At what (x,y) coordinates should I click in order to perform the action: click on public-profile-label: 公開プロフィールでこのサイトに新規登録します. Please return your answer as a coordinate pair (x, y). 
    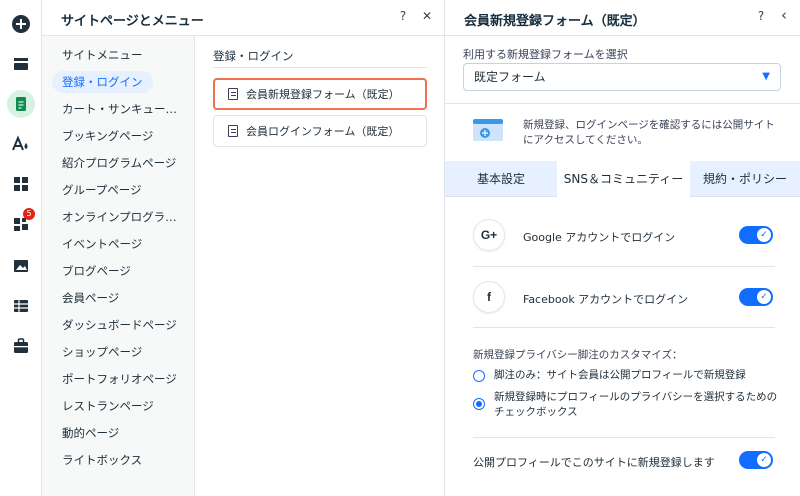
    Looking at the image, I should click on (594, 462).